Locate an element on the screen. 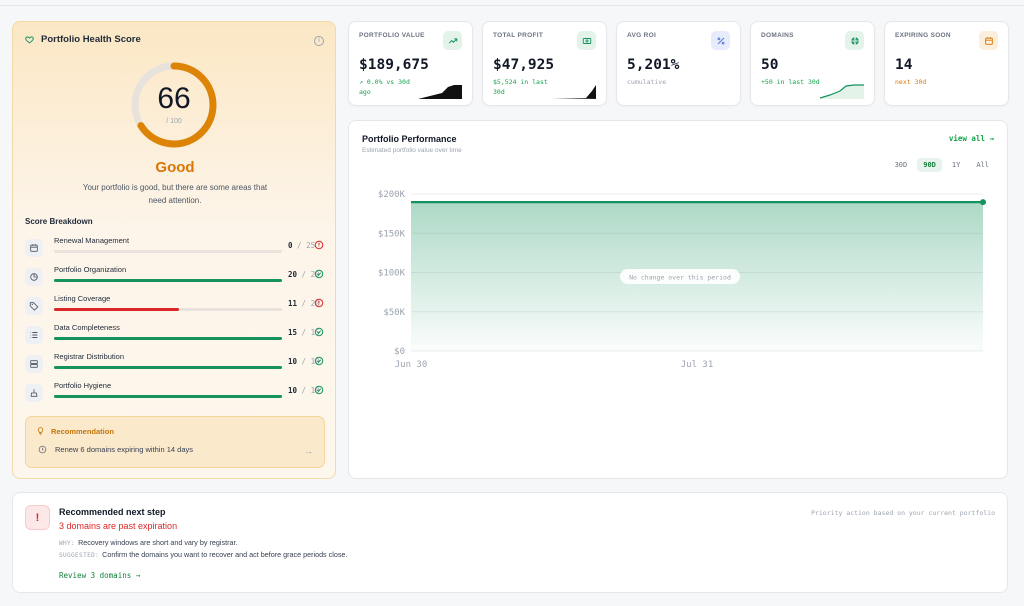  x-tick-label: Jul 31 is located at coordinates (697, 365).